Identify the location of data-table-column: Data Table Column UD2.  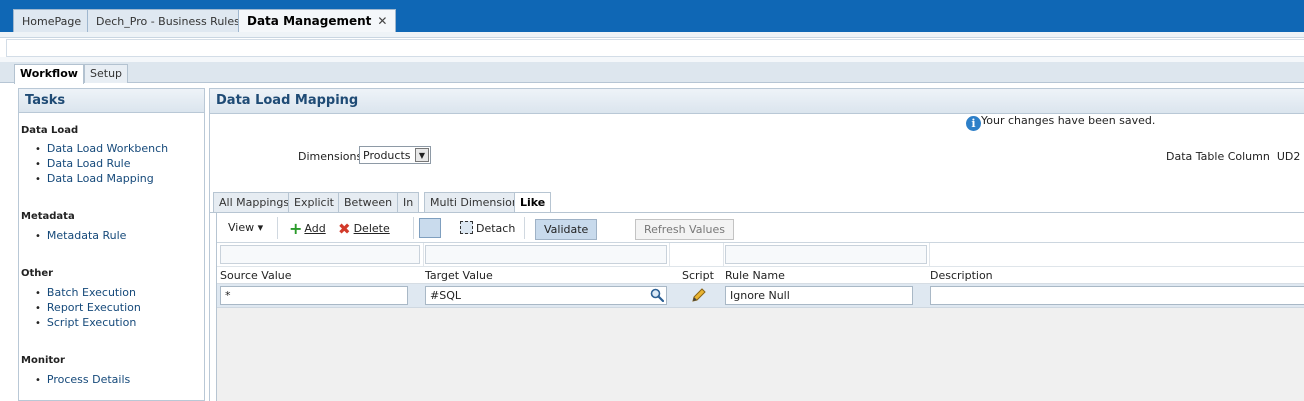
(1233, 156).